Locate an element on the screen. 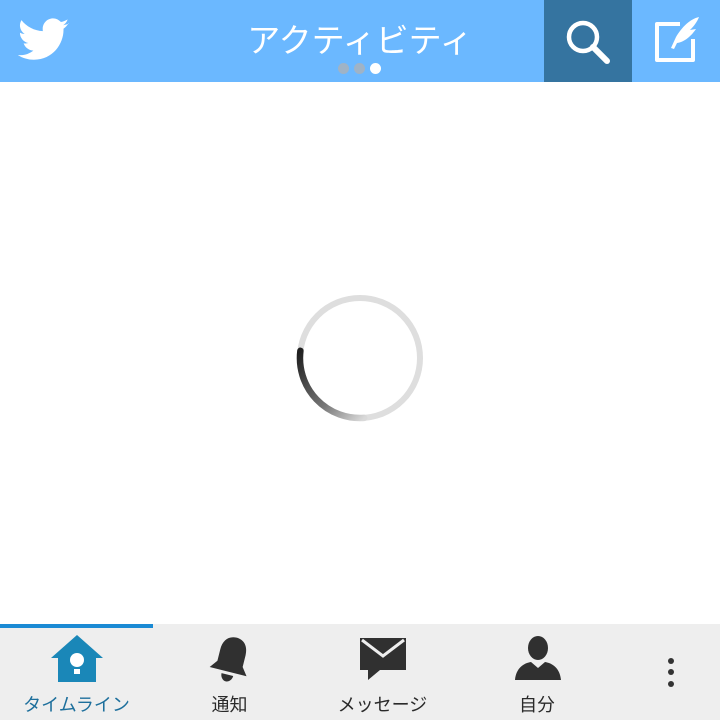 The height and width of the screenshot is (720, 720). twitter-bird-icon is located at coordinates (43, 40).